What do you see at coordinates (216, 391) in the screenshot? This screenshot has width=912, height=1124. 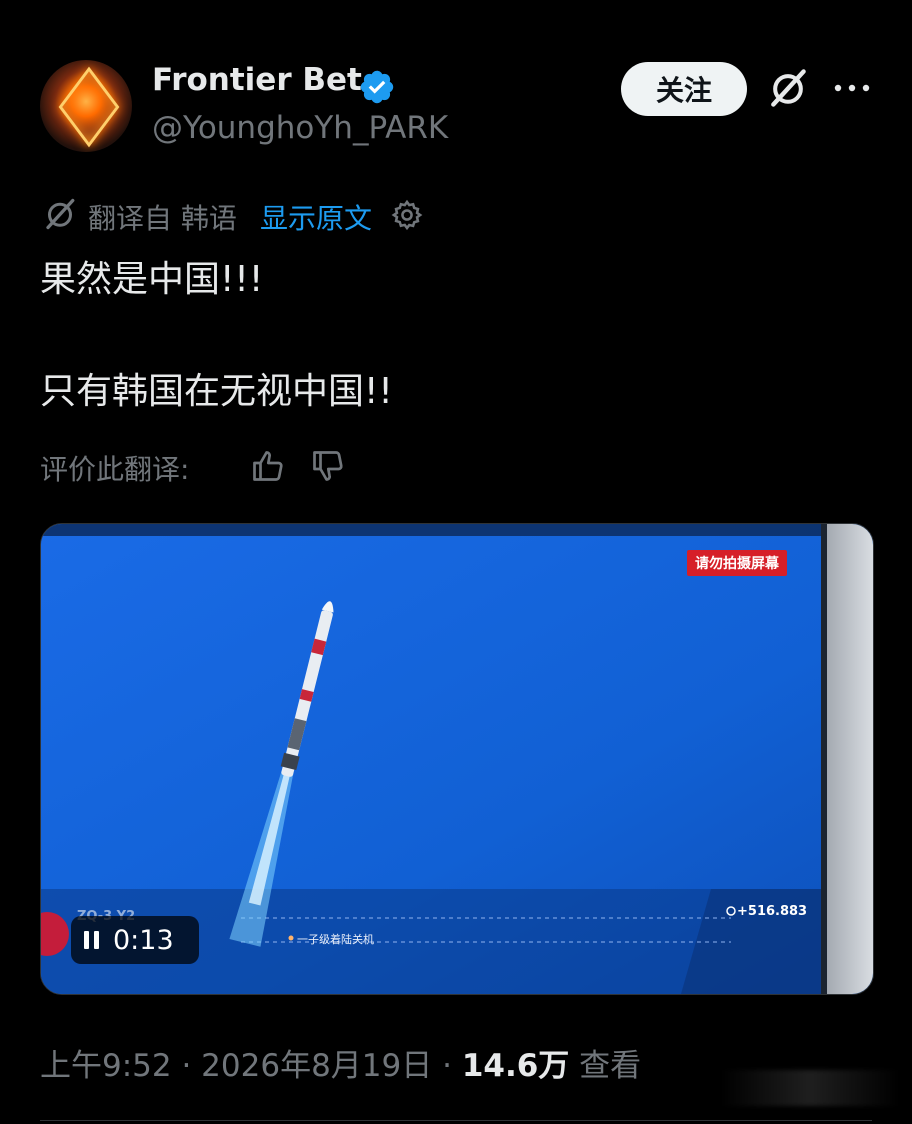 I see `post-text-line-2: 只有韩国在无视中国!!` at bounding box center [216, 391].